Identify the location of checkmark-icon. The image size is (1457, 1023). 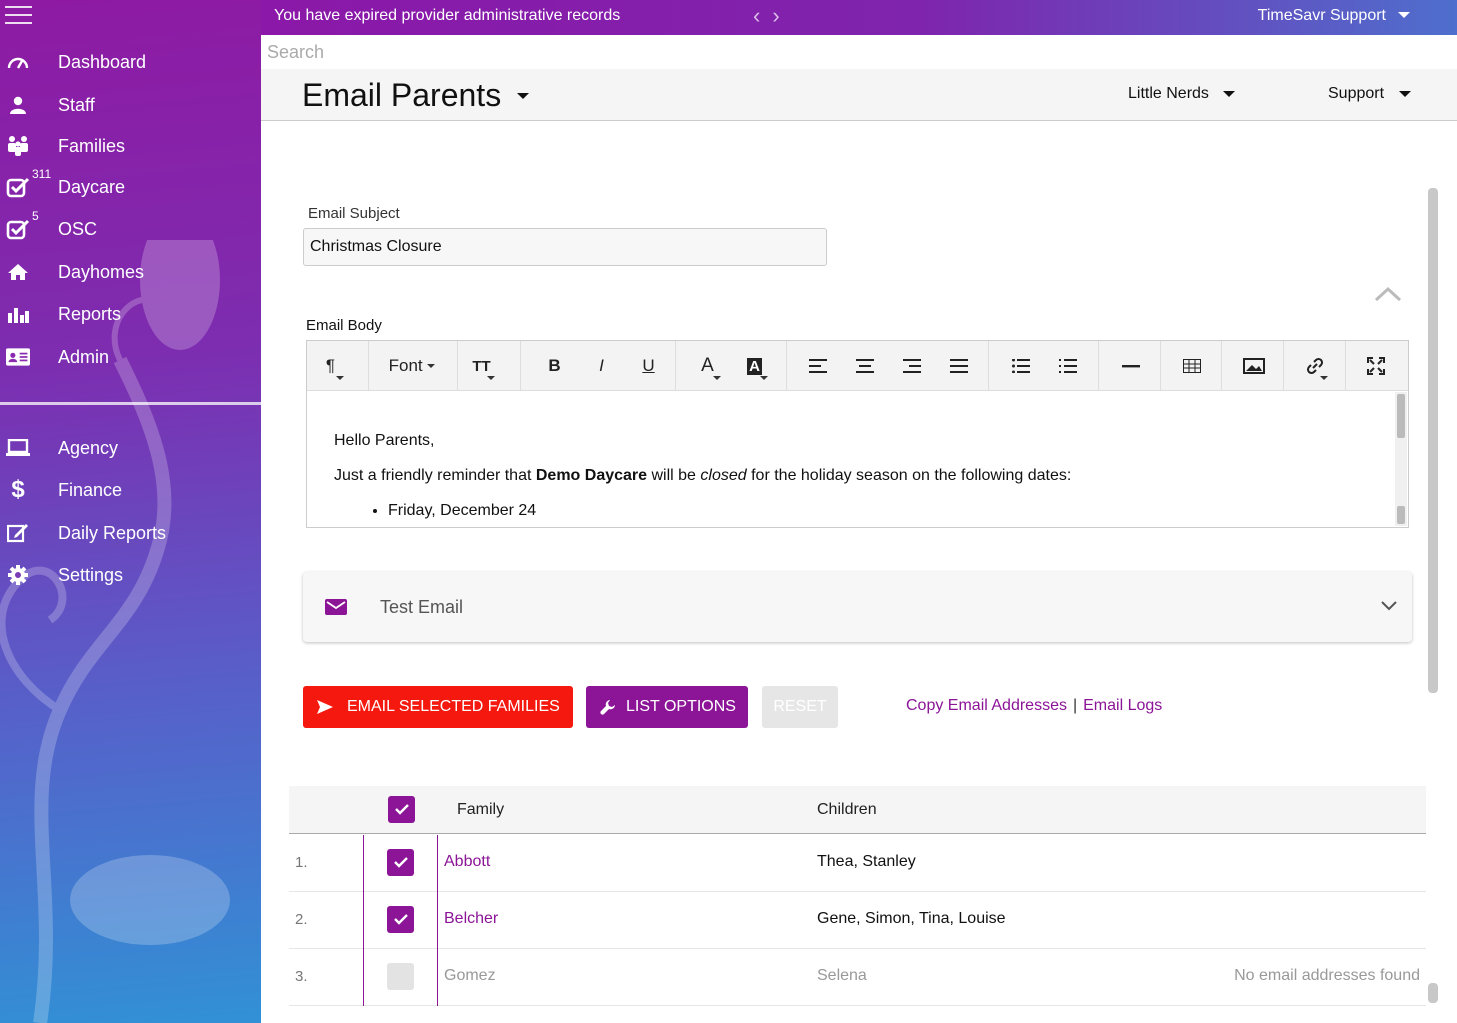
(400, 862).